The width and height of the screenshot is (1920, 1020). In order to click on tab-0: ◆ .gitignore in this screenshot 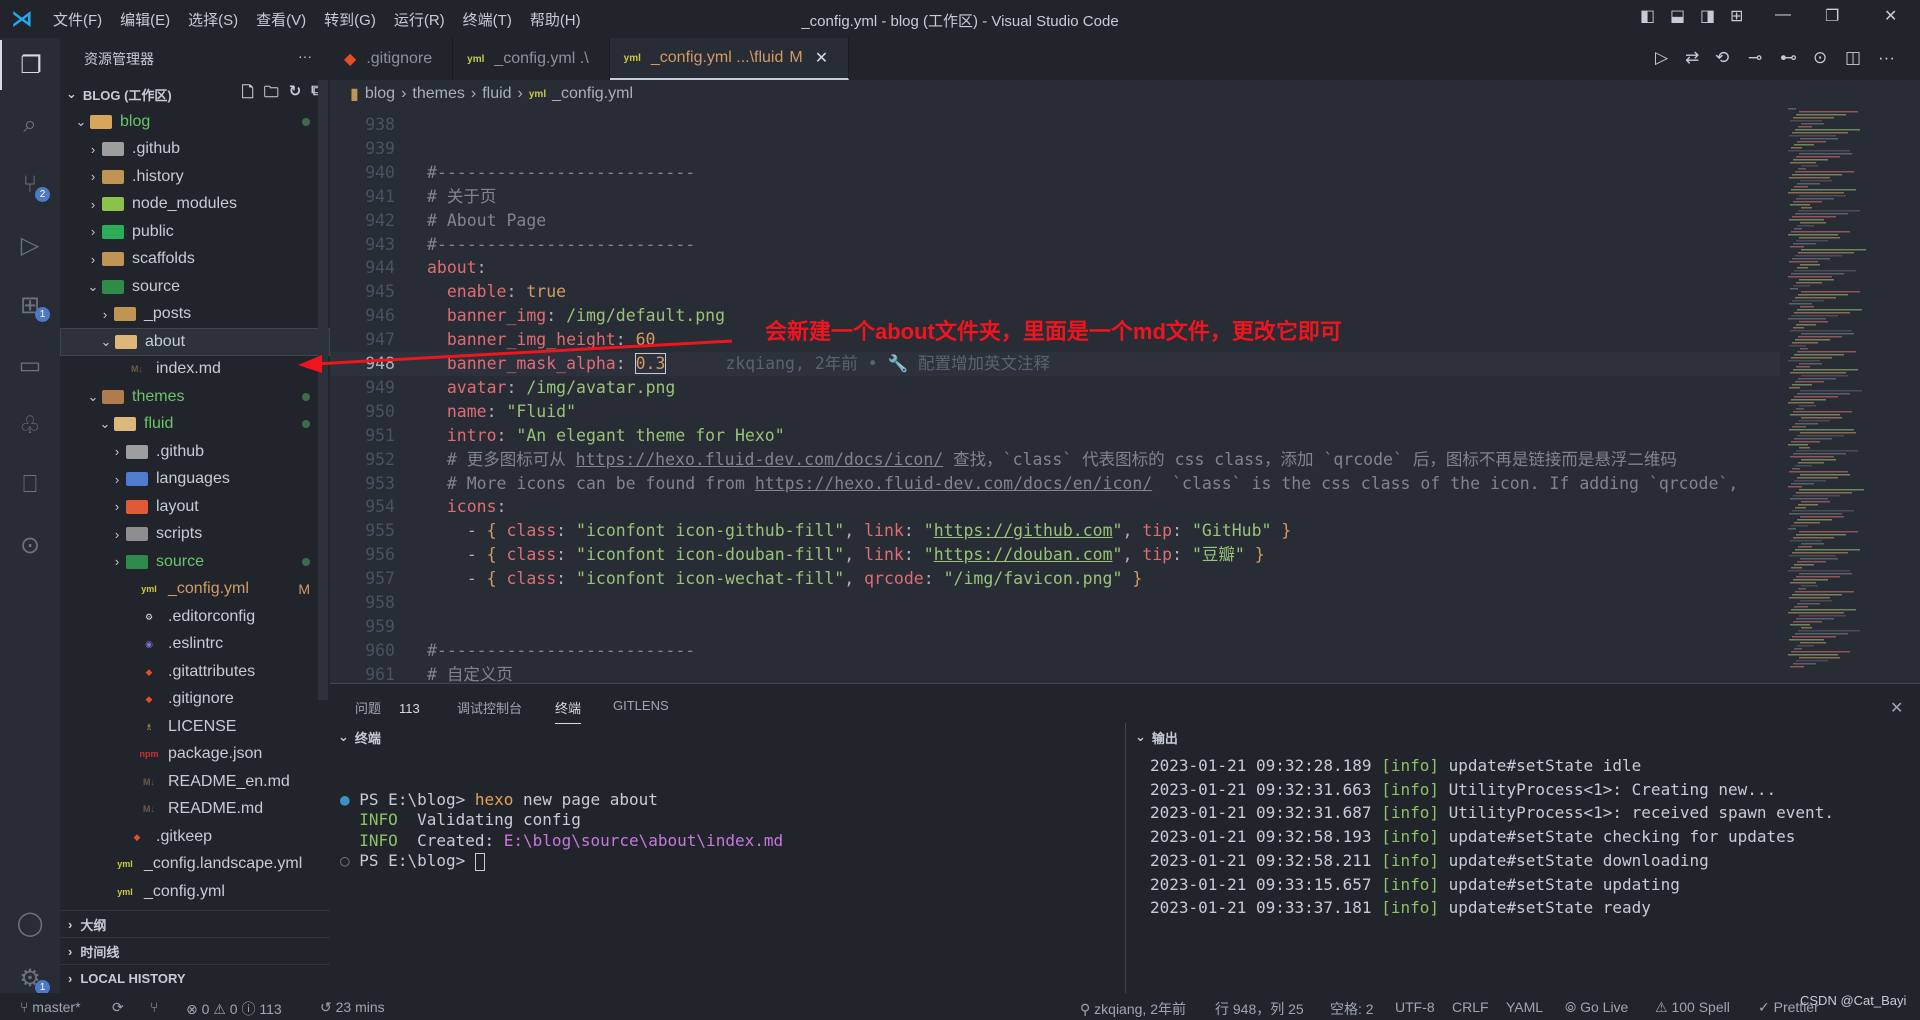, I will do `click(392, 59)`.